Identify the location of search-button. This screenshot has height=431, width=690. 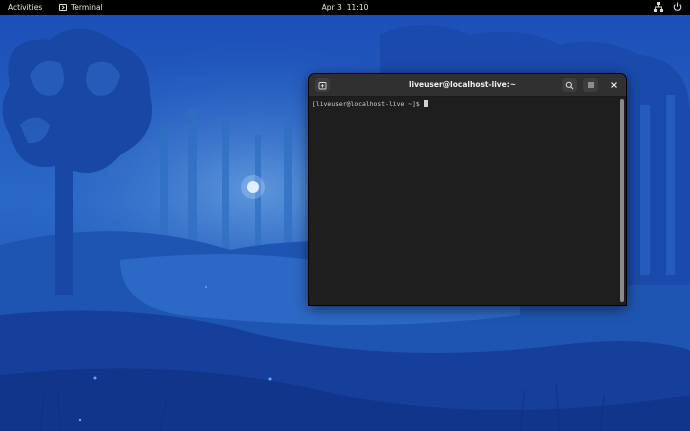
(569, 85).